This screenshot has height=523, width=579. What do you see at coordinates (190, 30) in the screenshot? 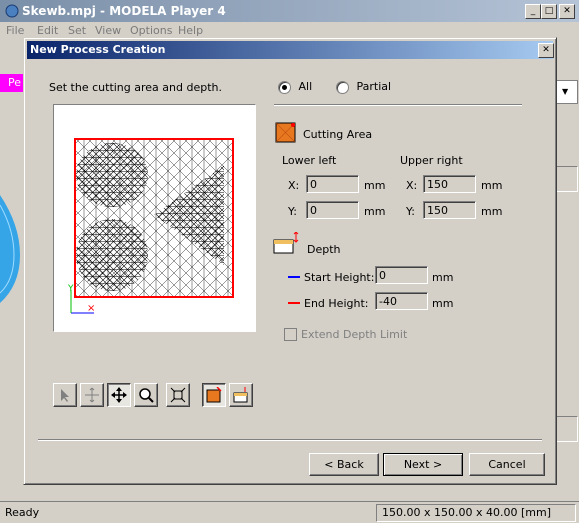
I see `menu-help: Help` at bounding box center [190, 30].